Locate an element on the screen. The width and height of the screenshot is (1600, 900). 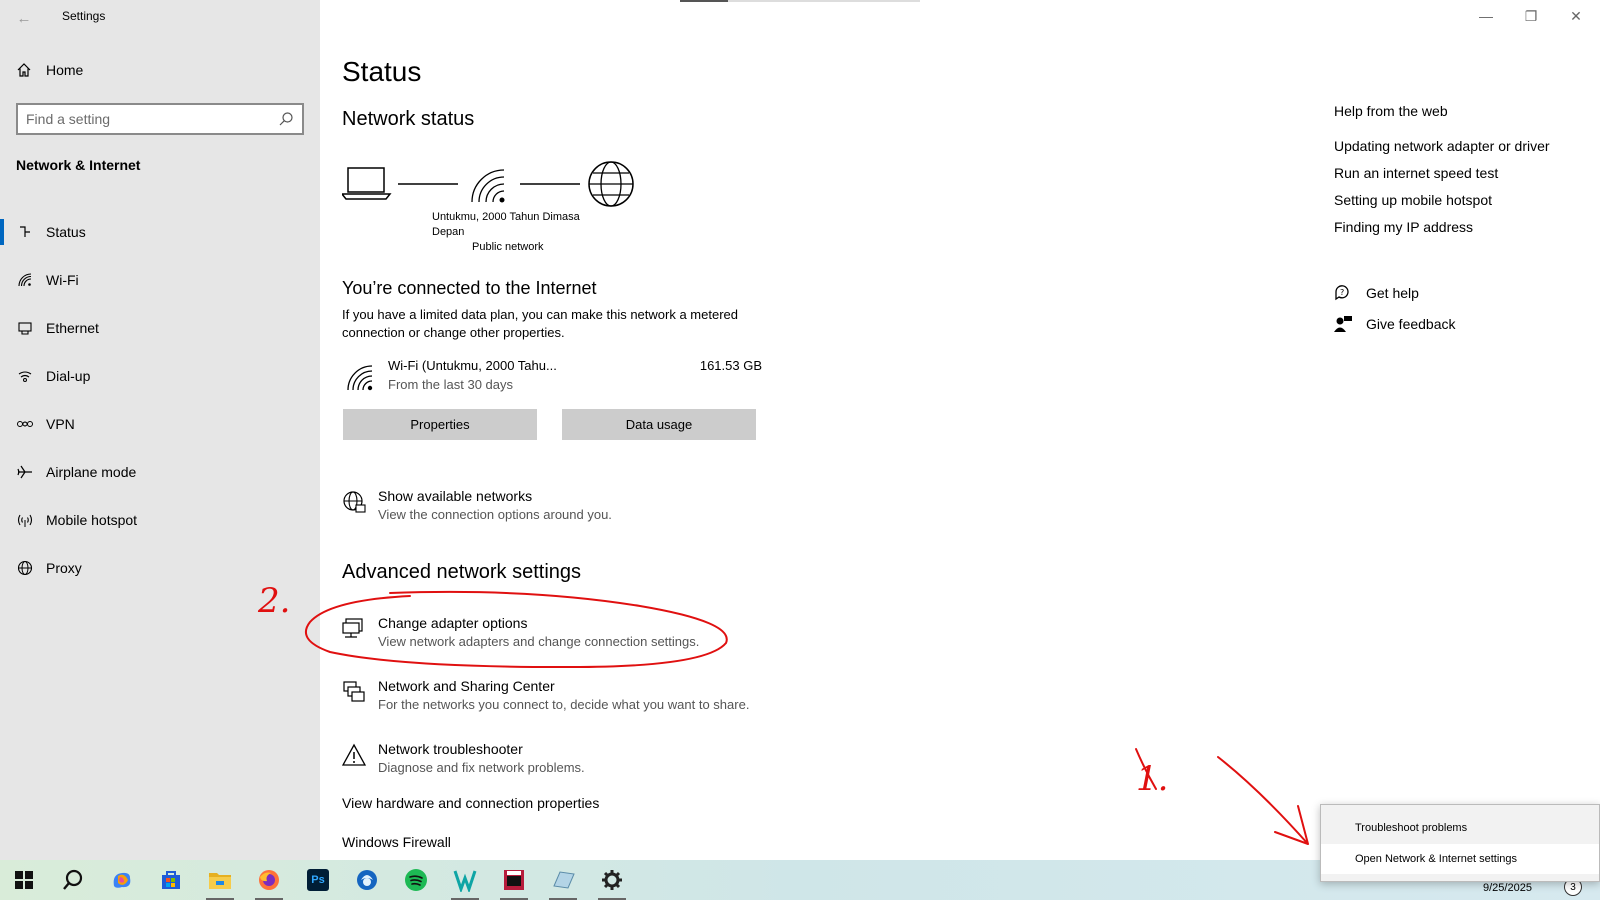
taskbar-copilot is located at coordinates (122, 880).